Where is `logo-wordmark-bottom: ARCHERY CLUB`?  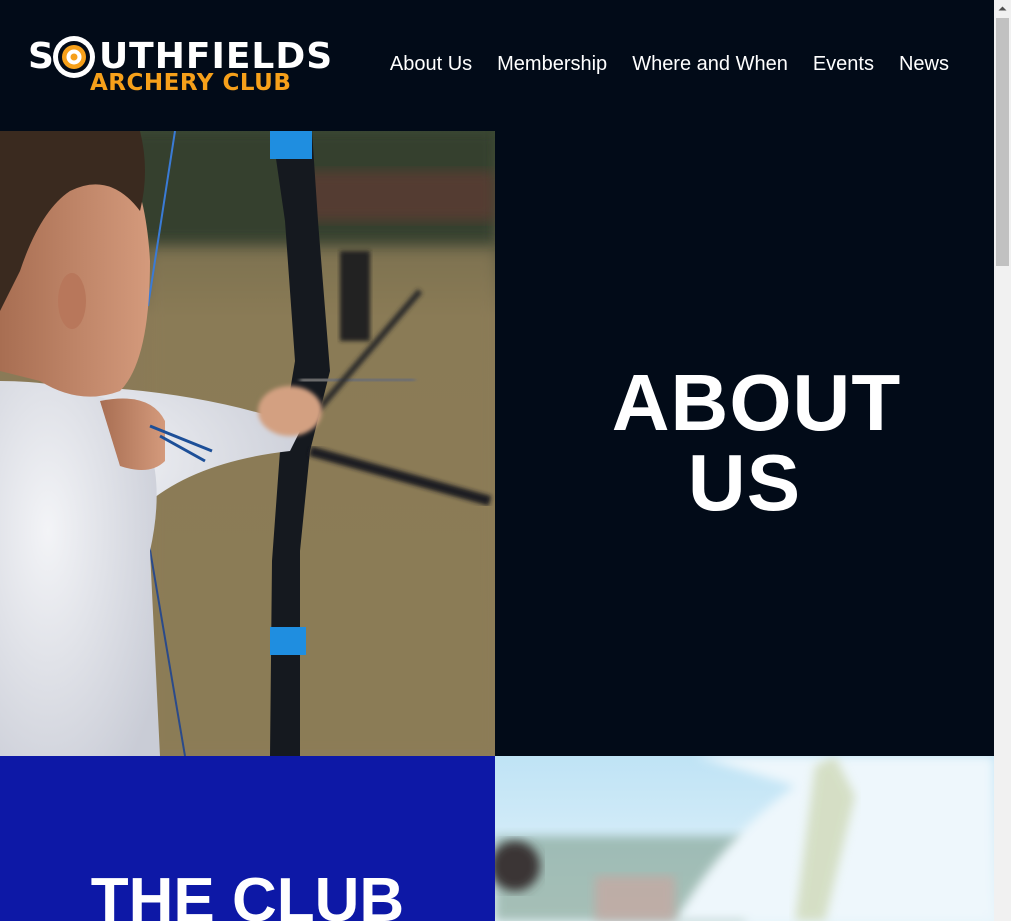
logo-wordmark-bottom: ARCHERY CLUB is located at coordinates (191, 83).